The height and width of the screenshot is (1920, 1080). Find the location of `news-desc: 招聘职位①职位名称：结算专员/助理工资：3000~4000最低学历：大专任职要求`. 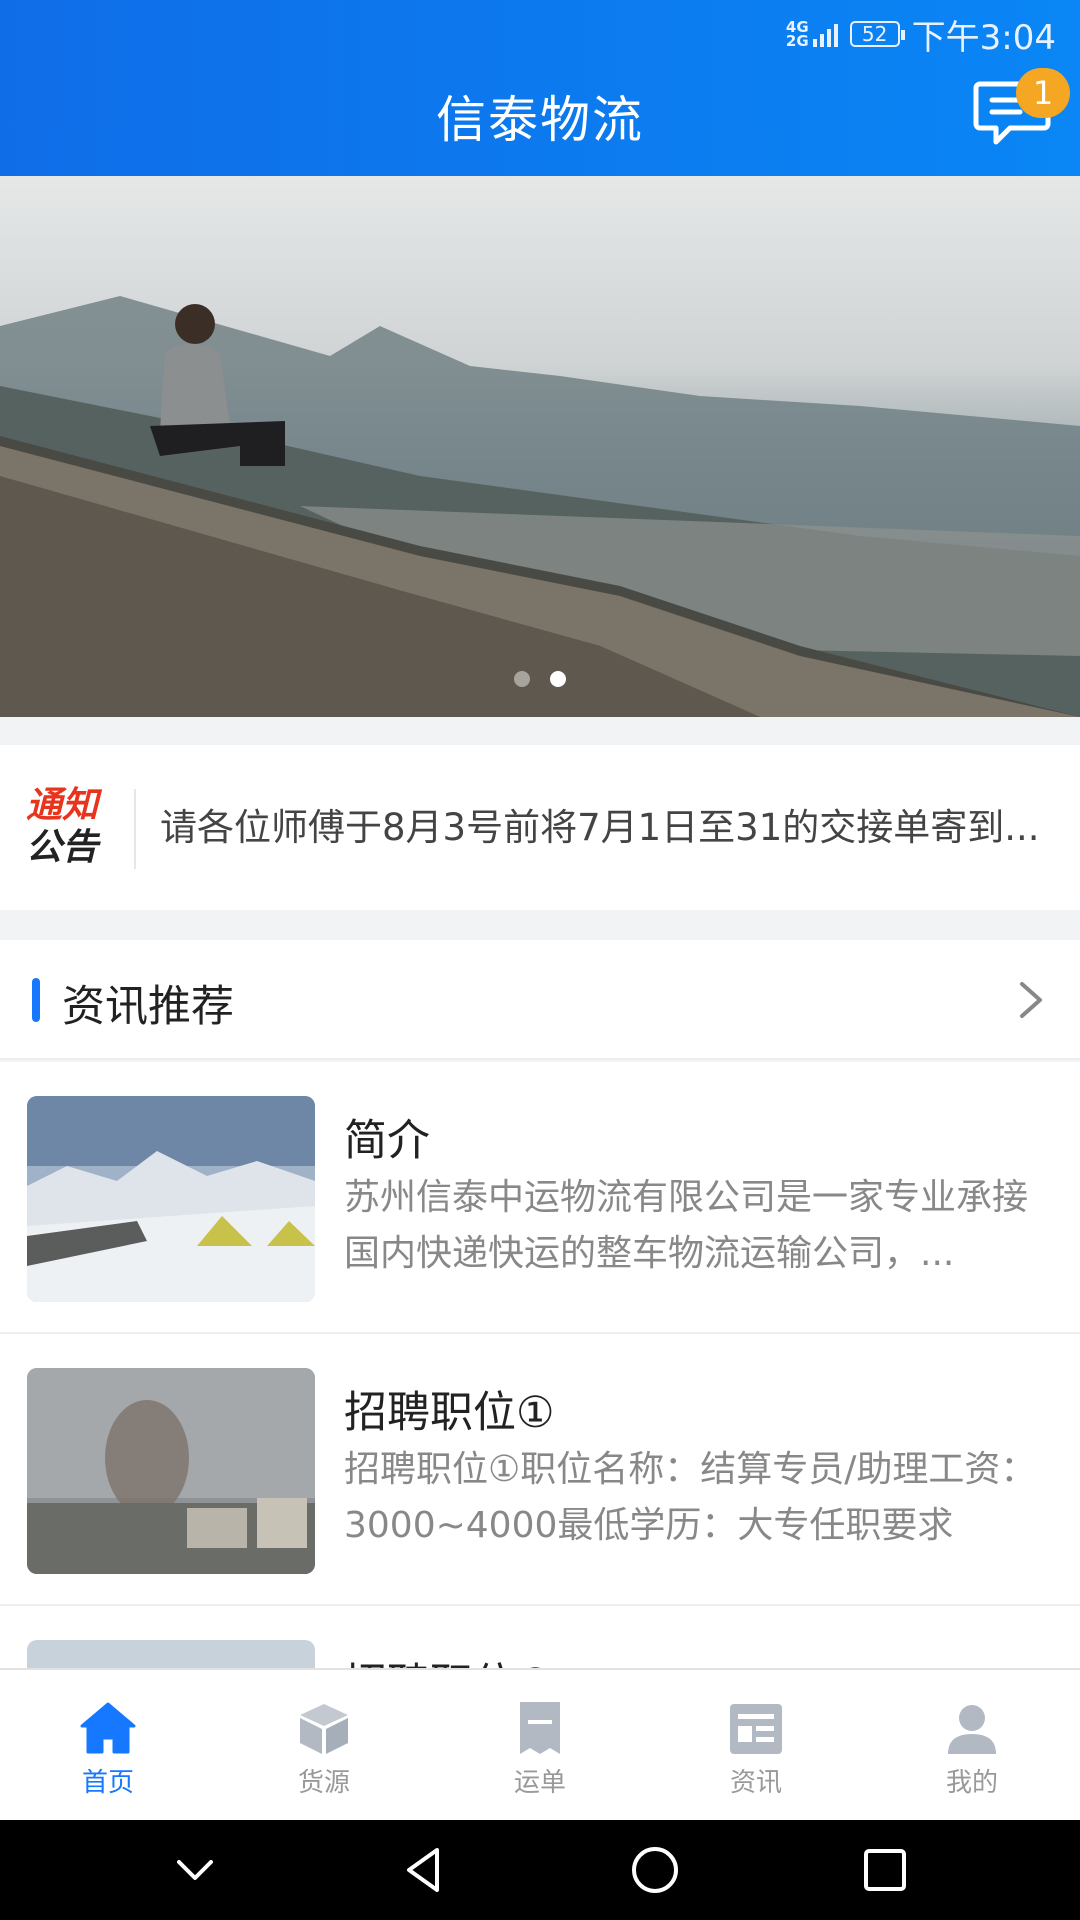

news-desc: 招聘职位①职位名称：结算专员/助理工资：3000~4000最低学历：大专任职要求 is located at coordinates (690, 1497).